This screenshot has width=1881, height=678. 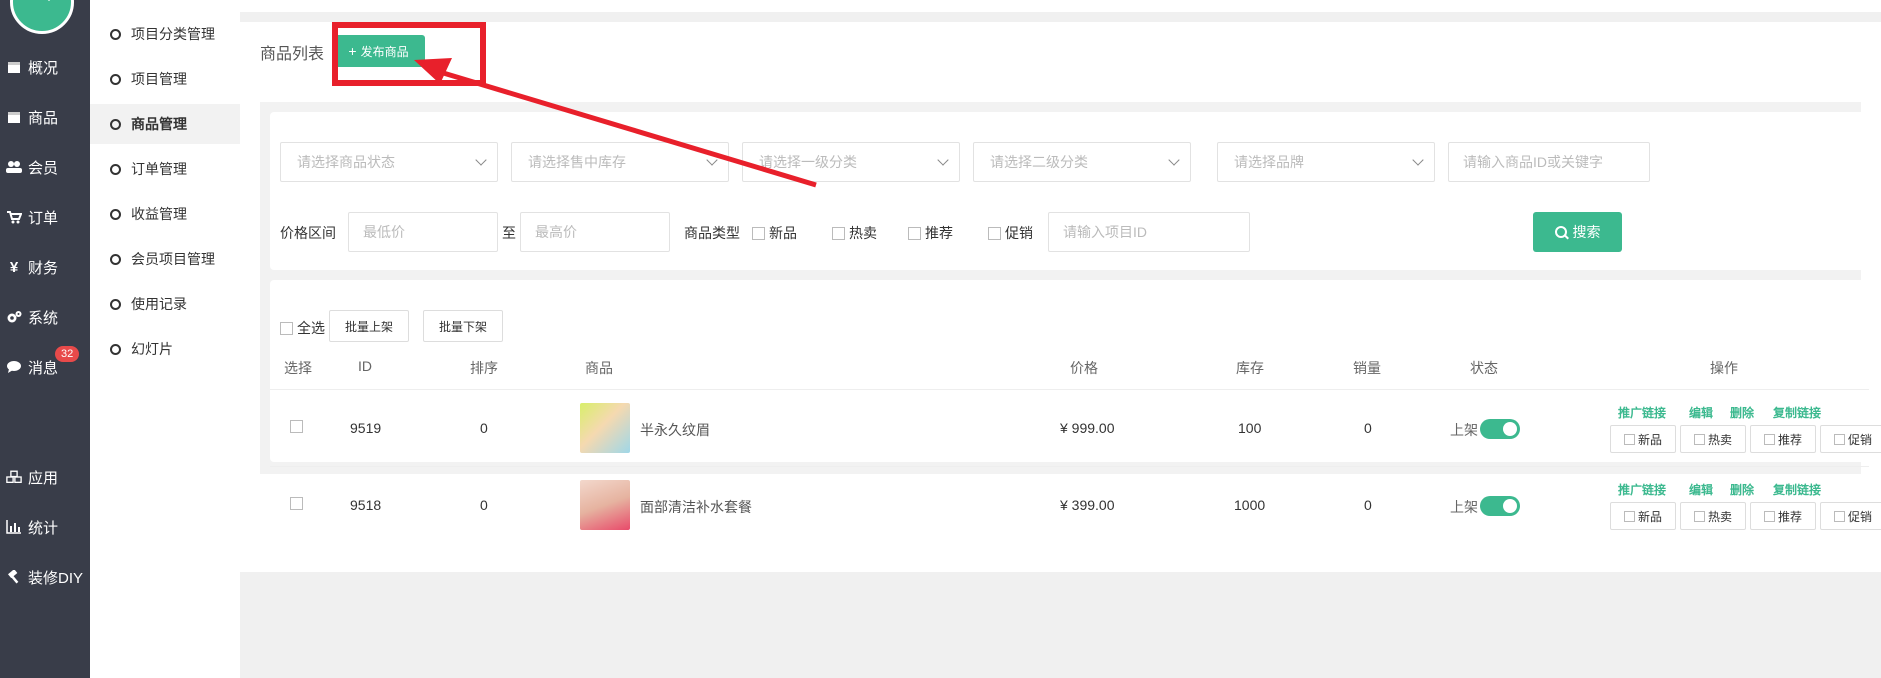 What do you see at coordinates (774, 233) in the screenshot?
I see `type-new-checkbox: 新品` at bounding box center [774, 233].